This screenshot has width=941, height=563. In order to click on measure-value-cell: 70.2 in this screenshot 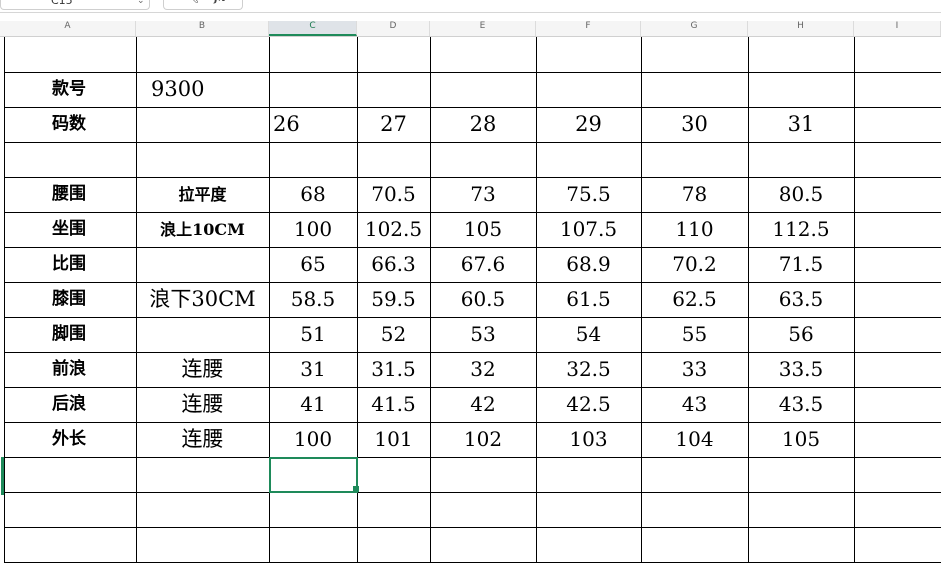, I will do `click(694, 264)`.